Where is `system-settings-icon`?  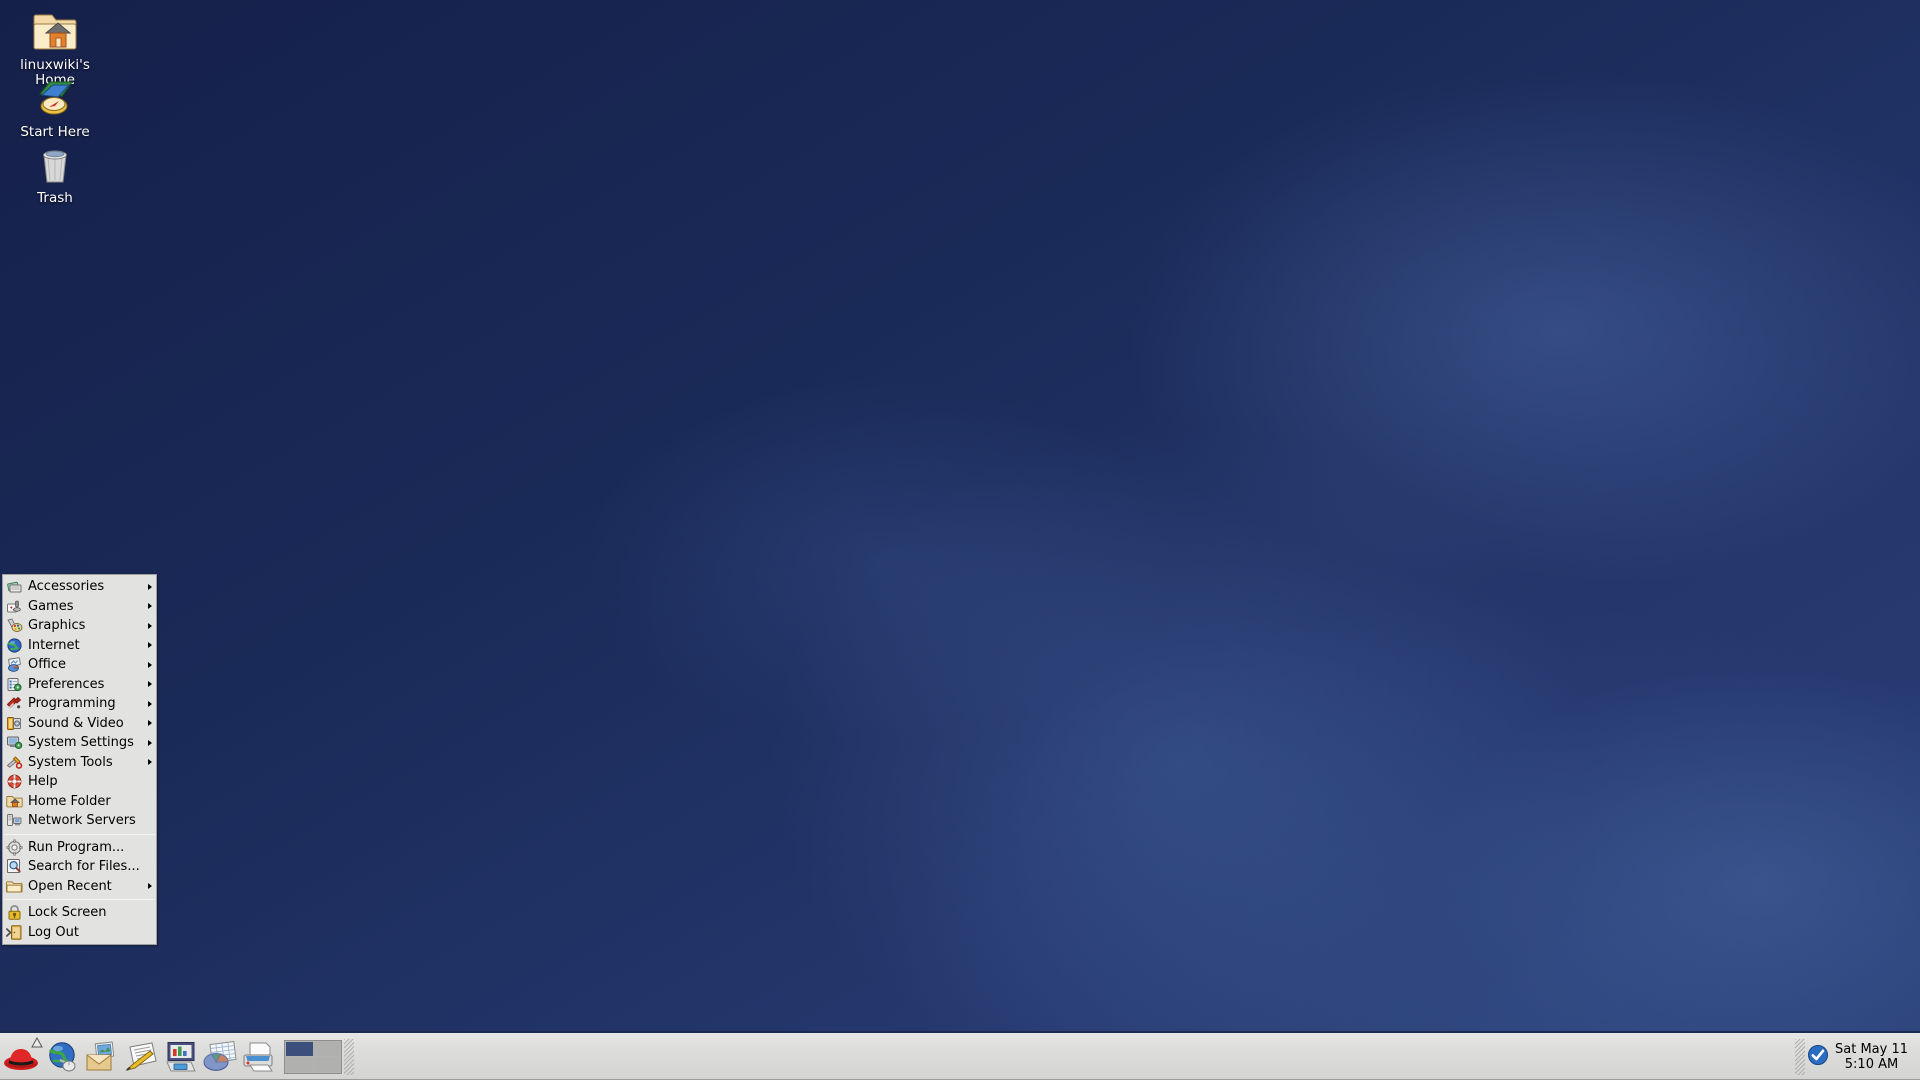
system-settings-icon is located at coordinates (14, 742).